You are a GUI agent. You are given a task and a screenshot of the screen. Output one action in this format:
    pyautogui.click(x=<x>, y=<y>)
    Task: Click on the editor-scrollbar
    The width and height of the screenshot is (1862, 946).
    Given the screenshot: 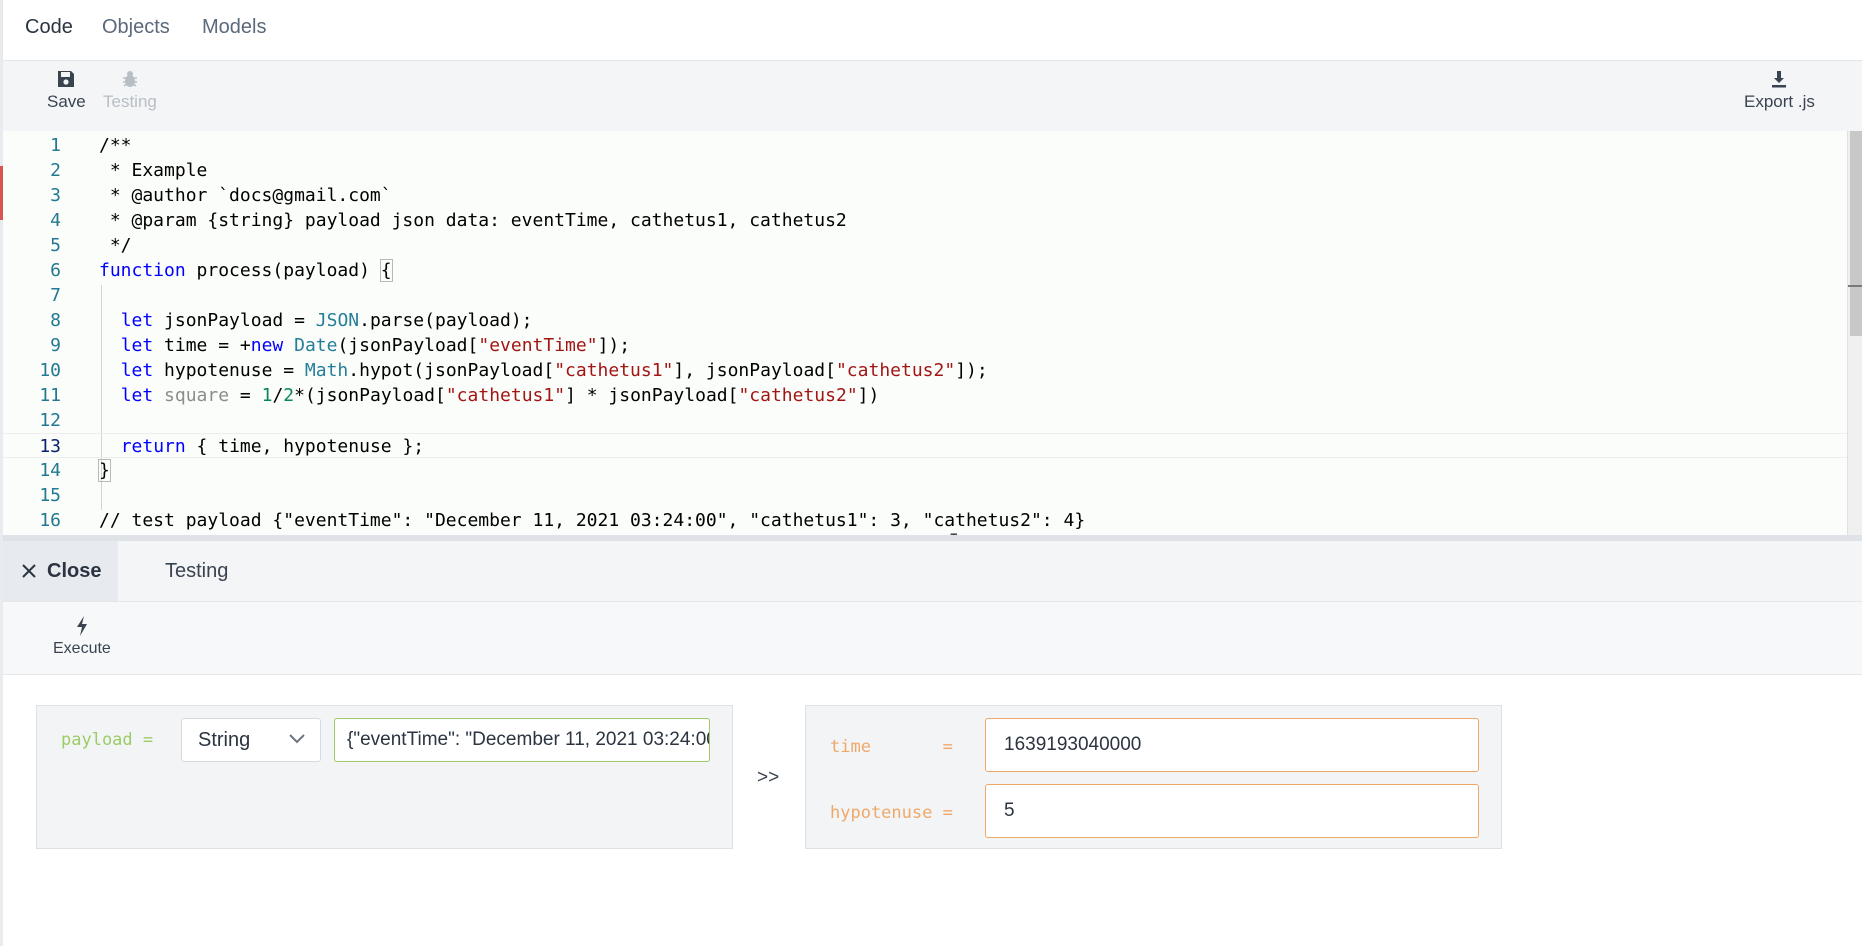 What is the action you would take?
    pyautogui.click(x=1854, y=333)
    